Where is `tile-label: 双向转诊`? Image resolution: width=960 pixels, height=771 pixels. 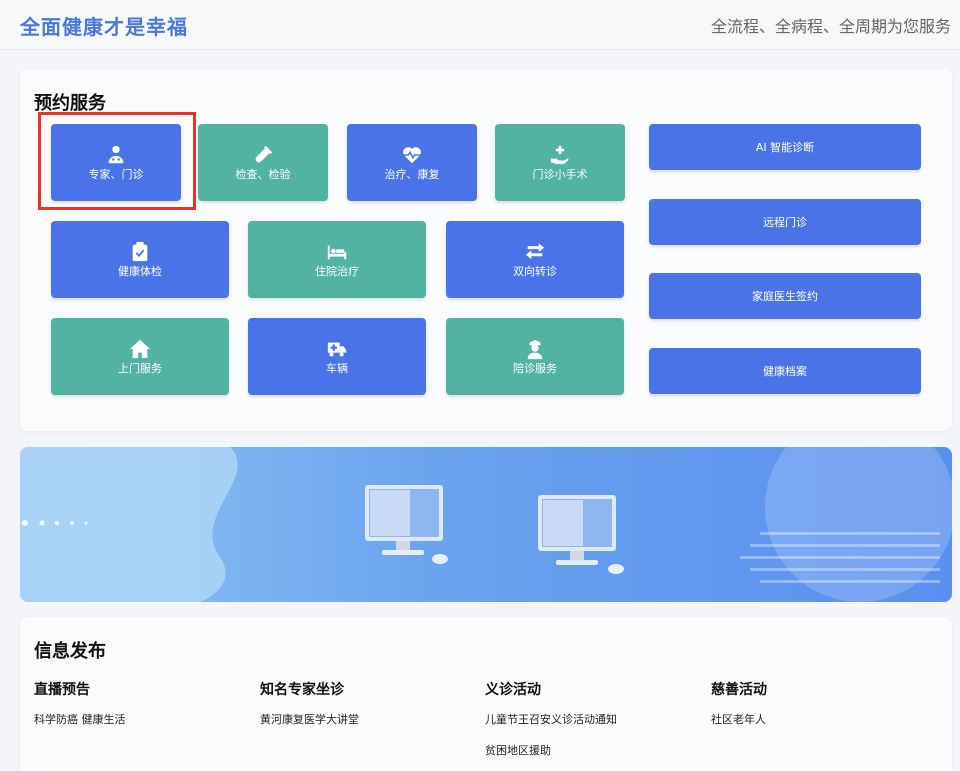 tile-label: 双向转诊 is located at coordinates (535, 271).